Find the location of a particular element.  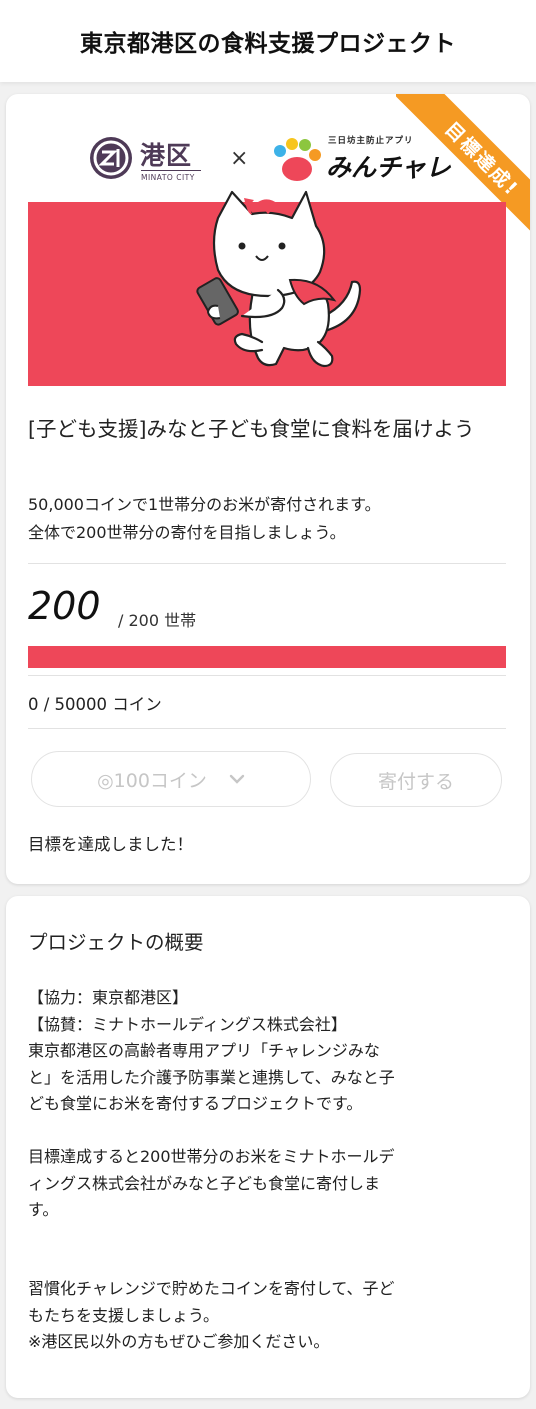

progress-target: / 200 世帯 is located at coordinates (157, 620).